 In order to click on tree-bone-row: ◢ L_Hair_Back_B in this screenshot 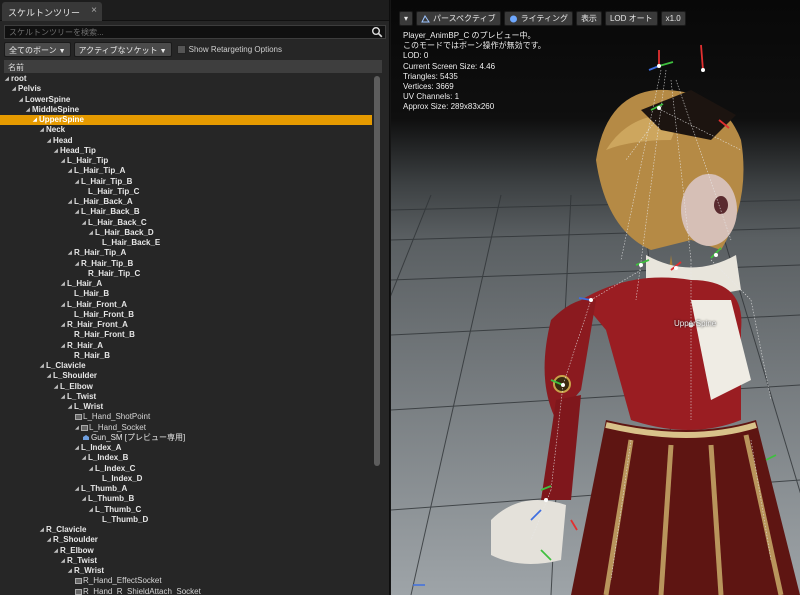, I will do `click(186, 212)`.